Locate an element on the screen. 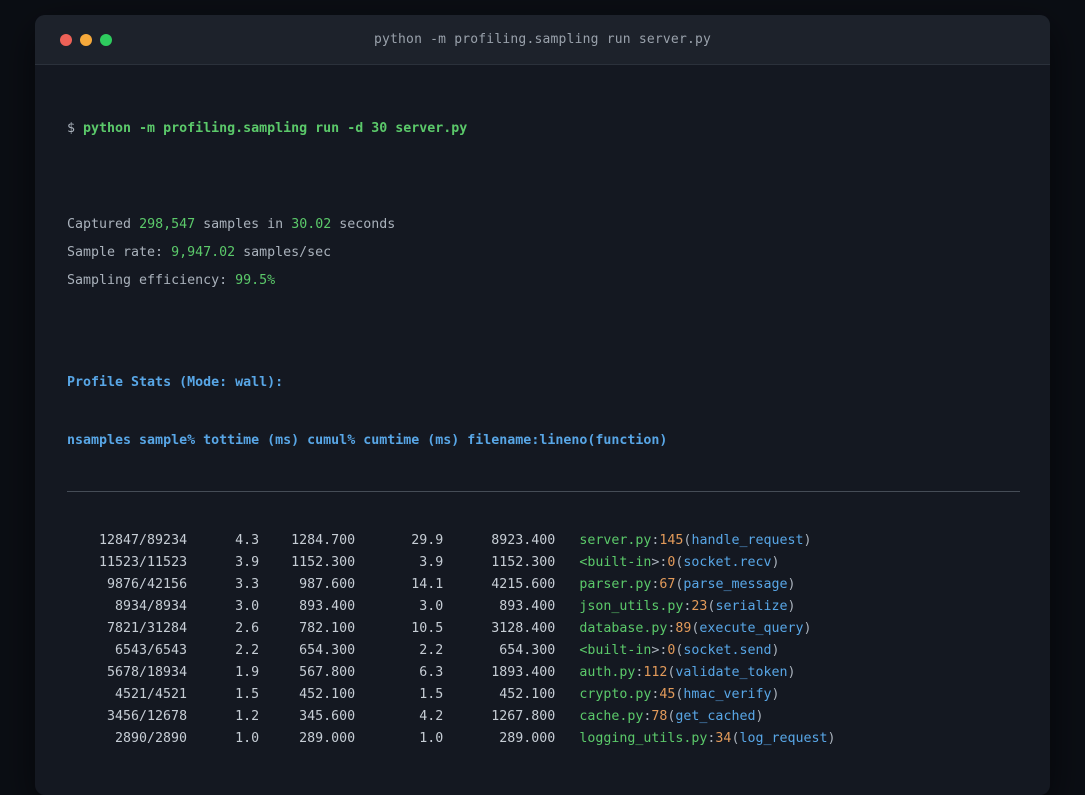 This screenshot has height=795, width=1085. stats-cell: 345.600 is located at coordinates (327, 716).